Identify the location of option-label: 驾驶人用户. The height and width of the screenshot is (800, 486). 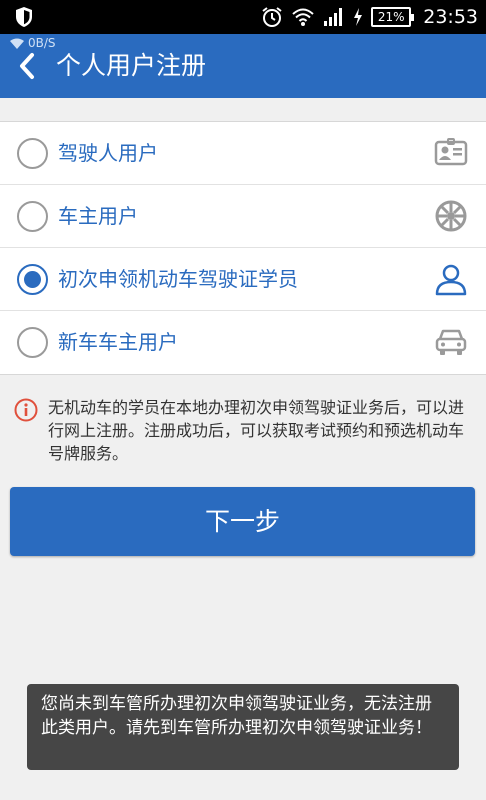
(108, 153).